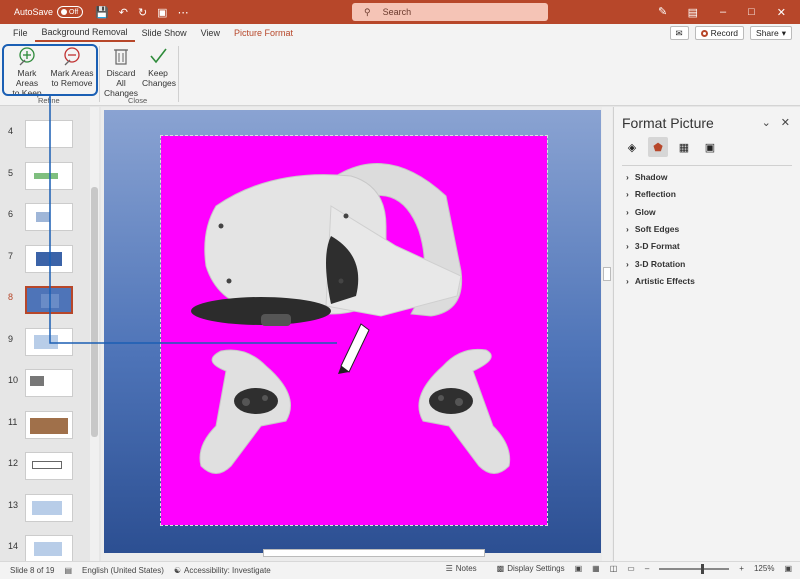 This screenshot has height=579, width=800. I want to click on vertical-scrollbar, so click(607, 334).